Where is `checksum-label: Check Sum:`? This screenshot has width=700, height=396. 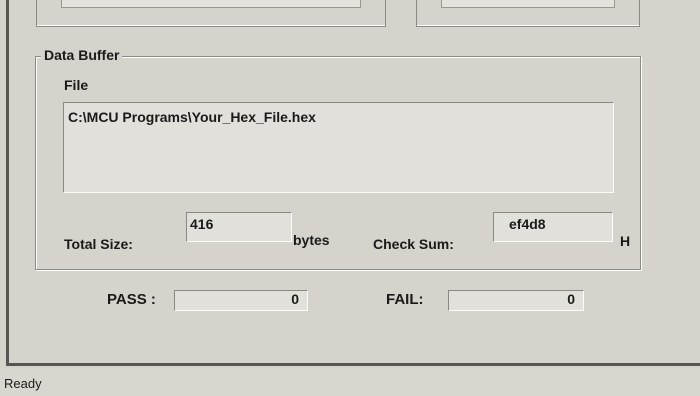 checksum-label: Check Sum: is located at coordinates (413, 244).